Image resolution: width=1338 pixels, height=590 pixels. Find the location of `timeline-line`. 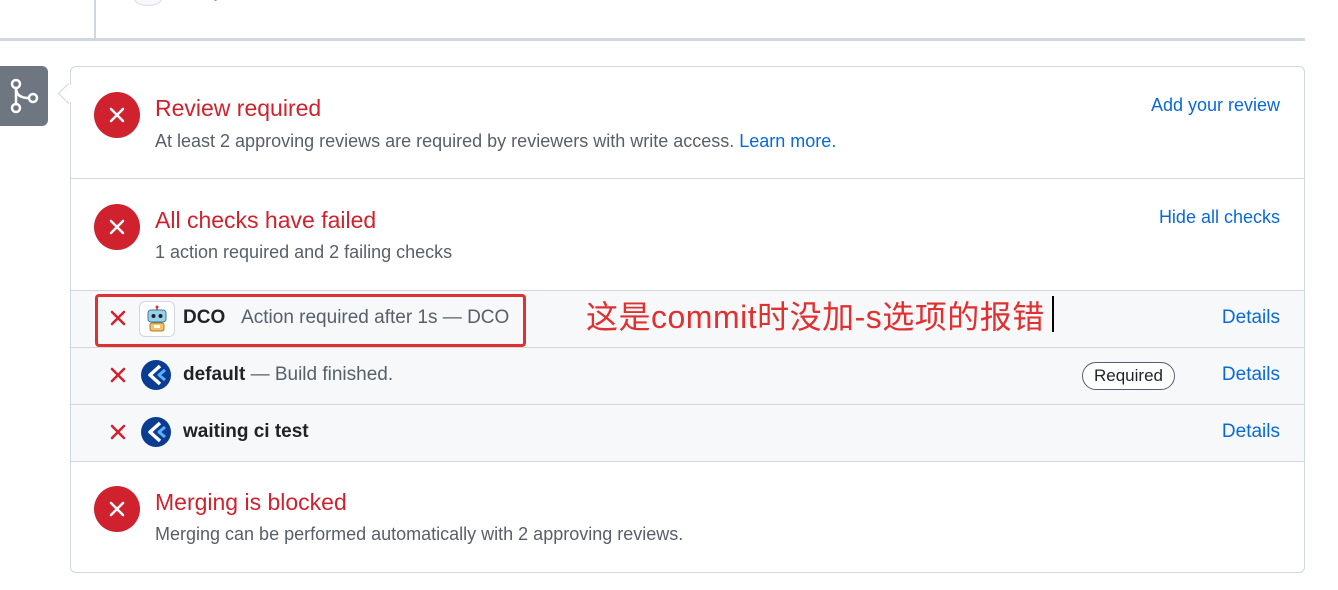

timeline-line is located at coordinates (95, 20).